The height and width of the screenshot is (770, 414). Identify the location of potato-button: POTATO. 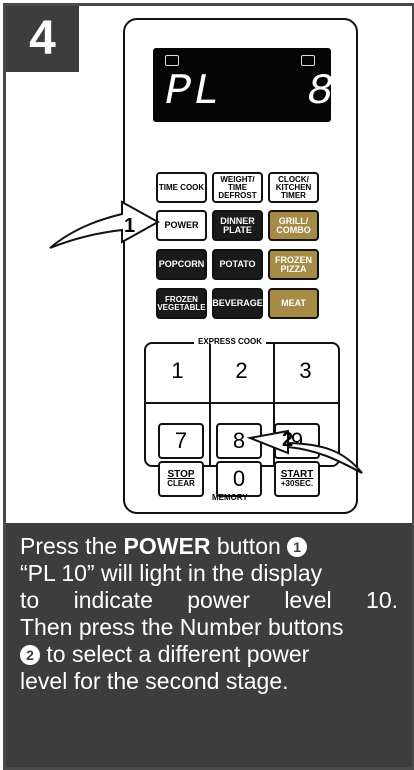
(237, 264).